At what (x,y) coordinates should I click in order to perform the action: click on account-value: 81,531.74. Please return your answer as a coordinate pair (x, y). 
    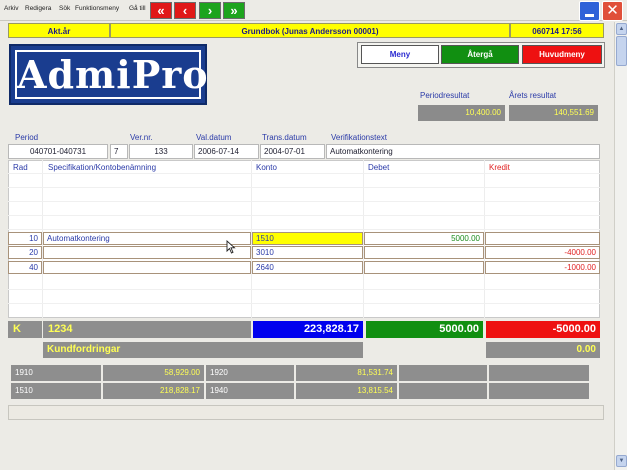
    Looking at the image, I should click on (346, 373).